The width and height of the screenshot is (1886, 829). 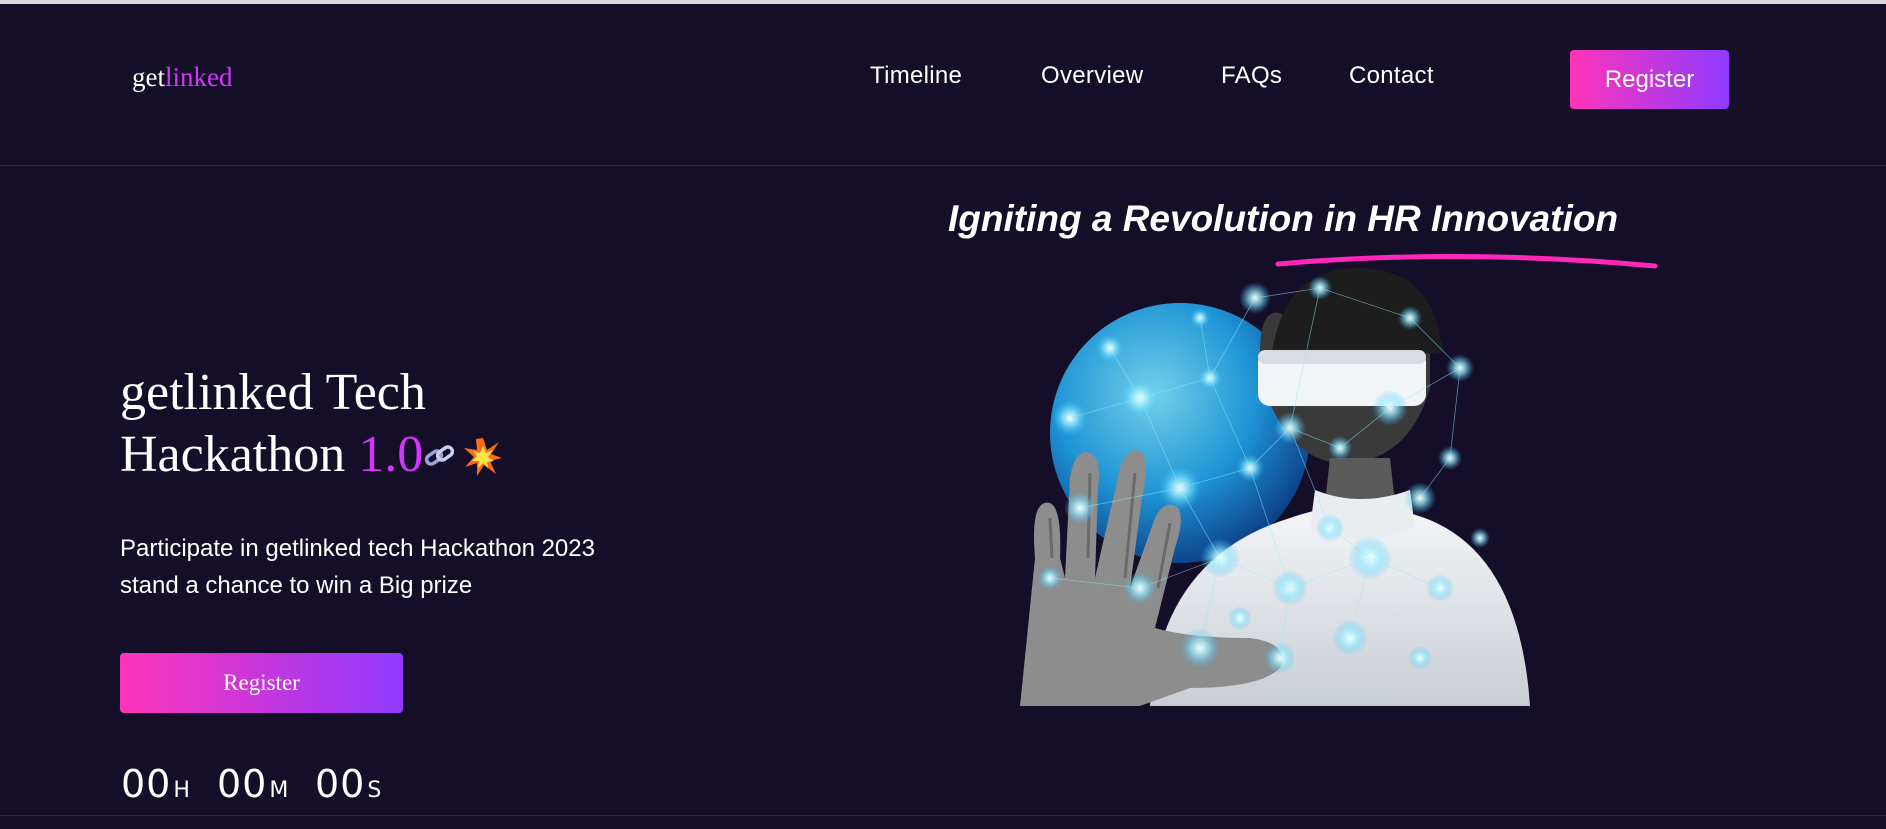 I want to click on hero-tagline: Igniting a Revolution in HR Innovation, so click(x=1283, y=218).